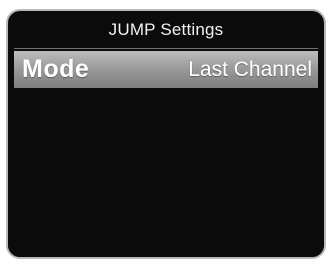 The height and width of the screenshot is (259, 332). Describe the element at coordinates (56, 69) in the screenshot. I see `menu-item-label: Mode` at that location.